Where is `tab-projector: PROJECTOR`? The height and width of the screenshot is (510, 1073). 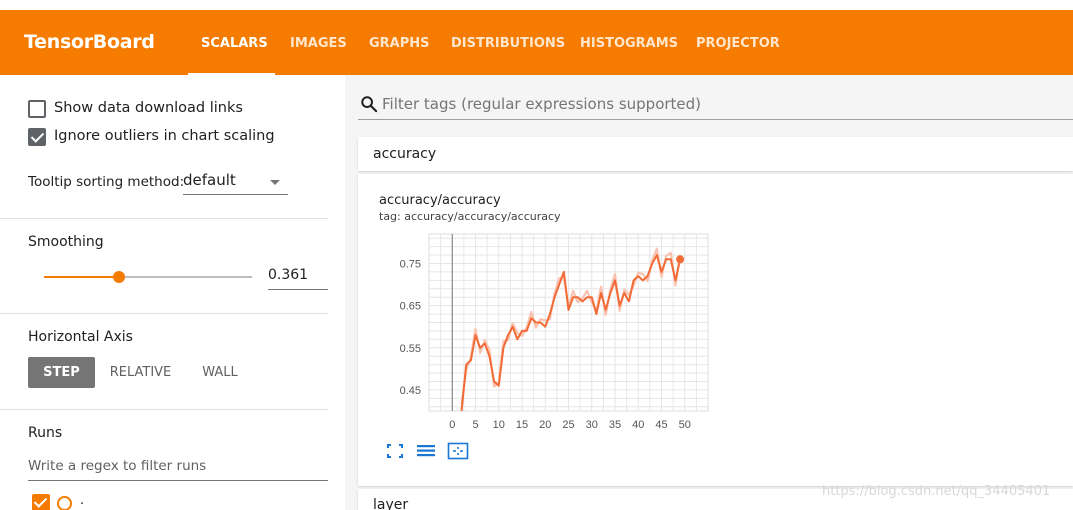
tab-projector: PROJECTOR is located at coordinates (738, 43).